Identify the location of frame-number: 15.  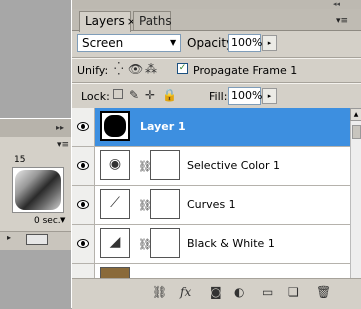
(20, 160).